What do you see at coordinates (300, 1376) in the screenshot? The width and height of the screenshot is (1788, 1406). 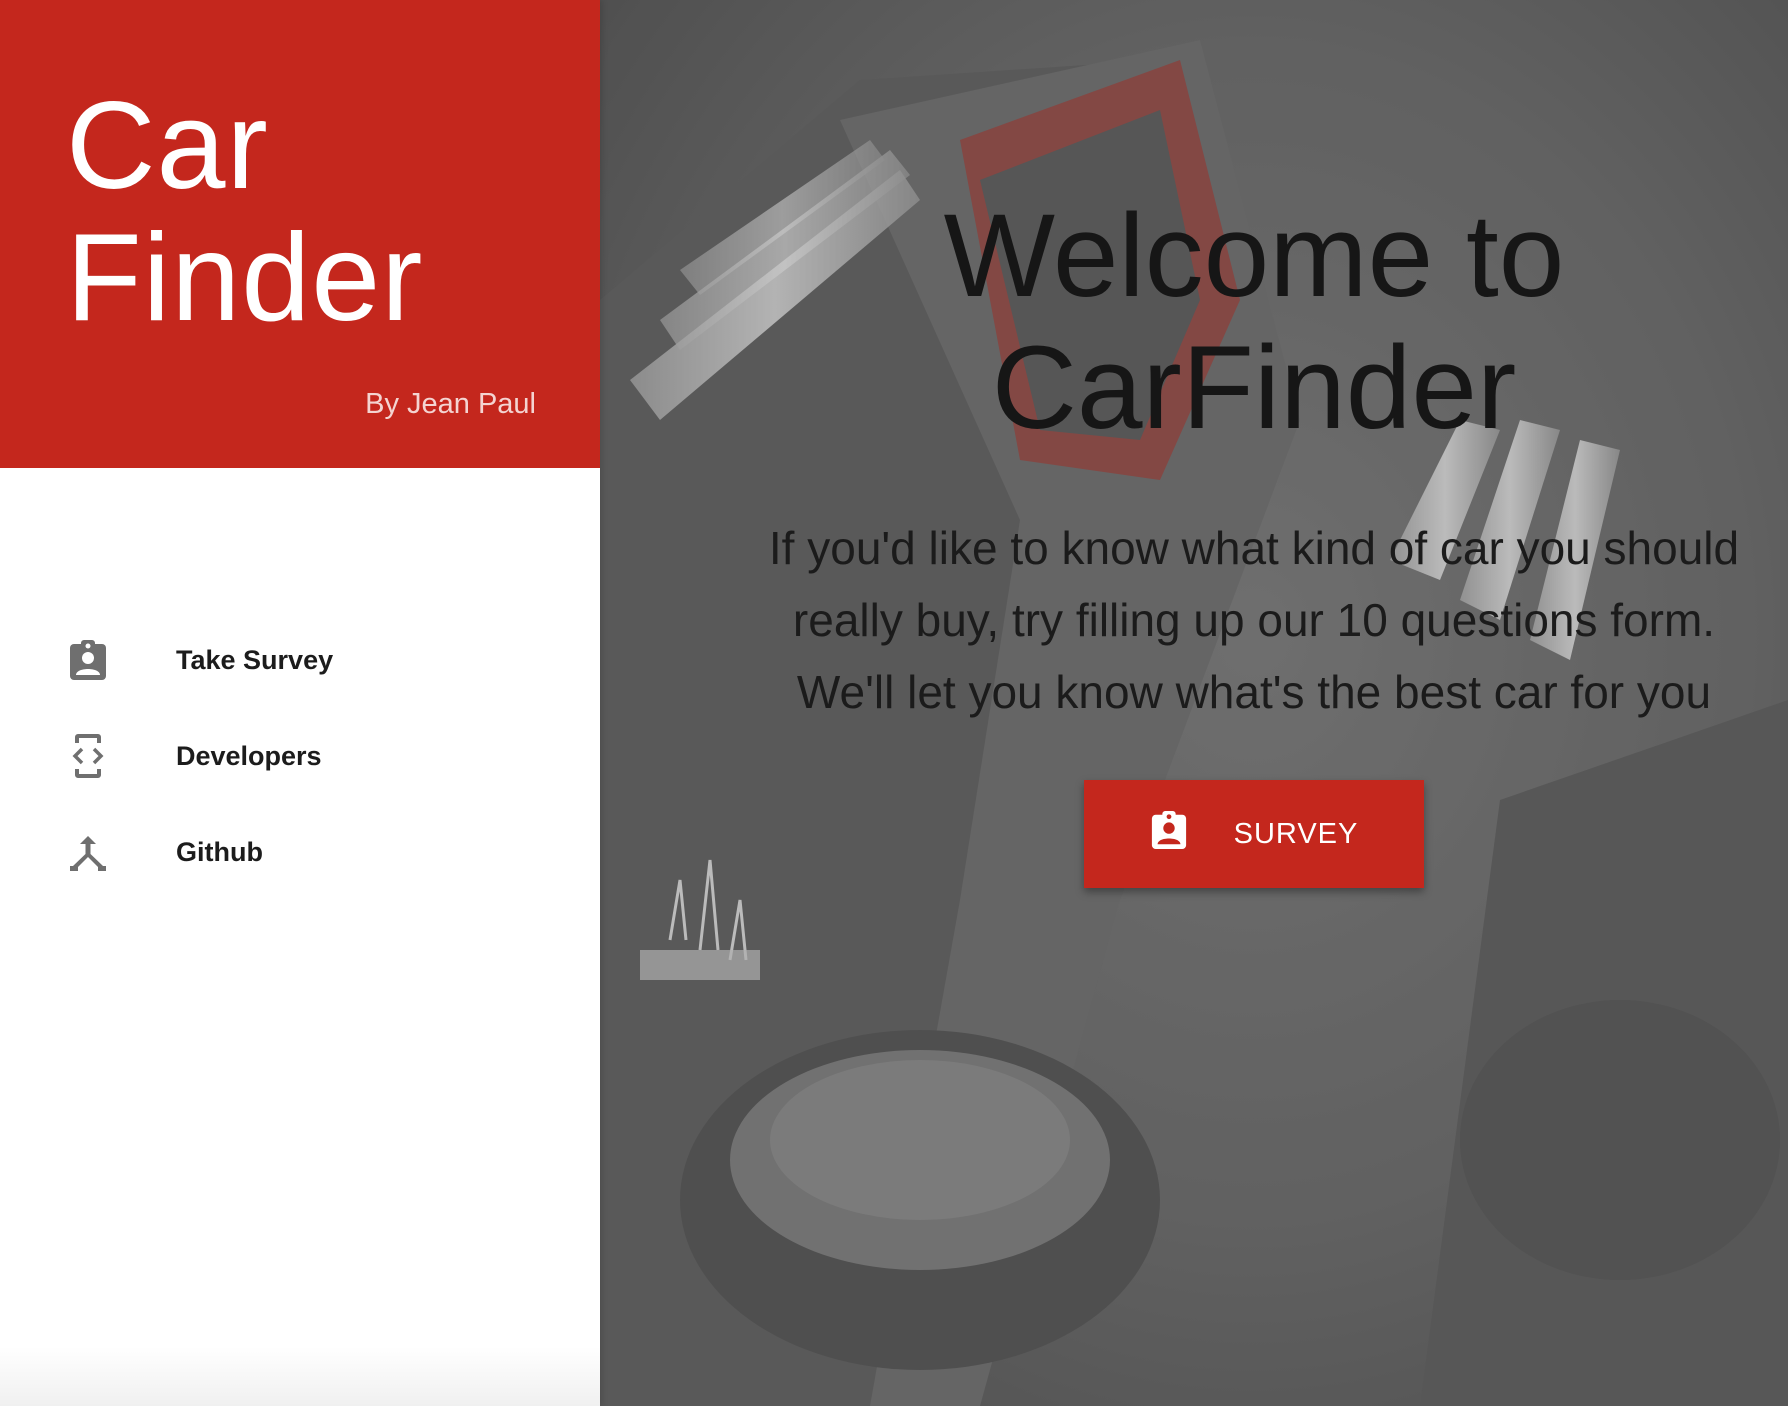 I see `sidebar-footer-shadow` at bounding box center [300, 1376].